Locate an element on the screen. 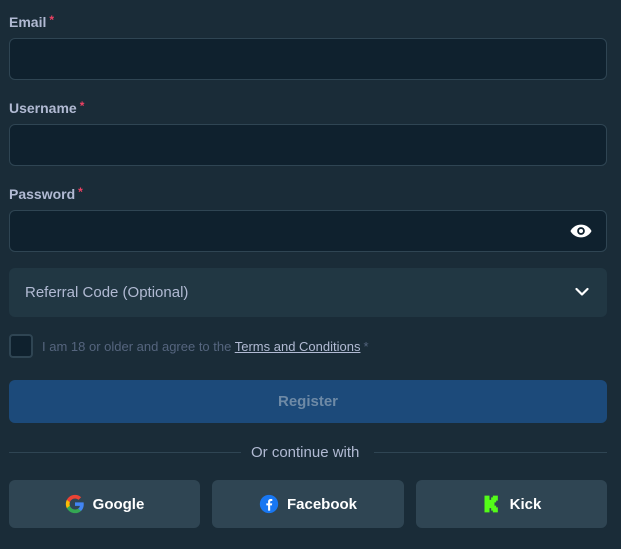 This screenshot has height=549, width=621. terms-link: Terms and Conditions is located at coordinates (298, 346).